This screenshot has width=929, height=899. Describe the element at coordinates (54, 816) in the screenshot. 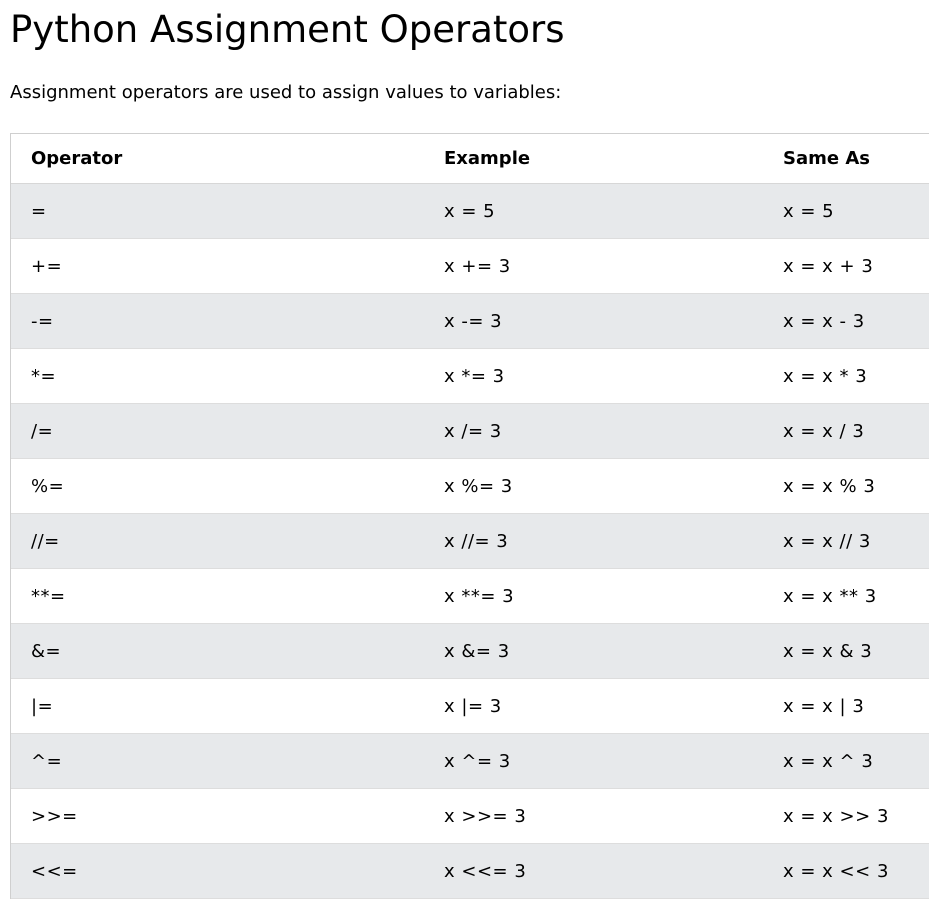

I see `operator-cell: >>=` at that location.